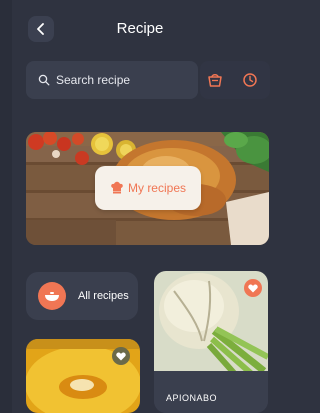  I want to click on clock-icon, so click(250, 80).